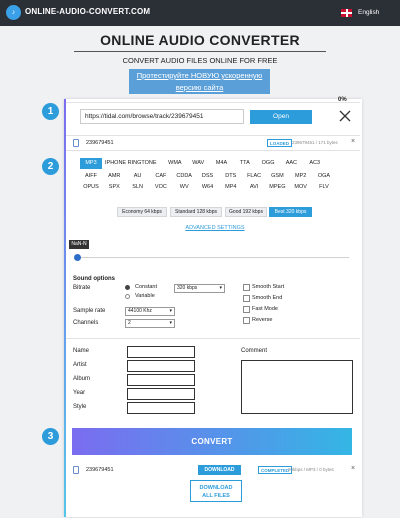 The image size is (400, 518). What do you see at coordinates (161, 380) in the screenshot?
I see `album-field` at bounding box center [161, 380].